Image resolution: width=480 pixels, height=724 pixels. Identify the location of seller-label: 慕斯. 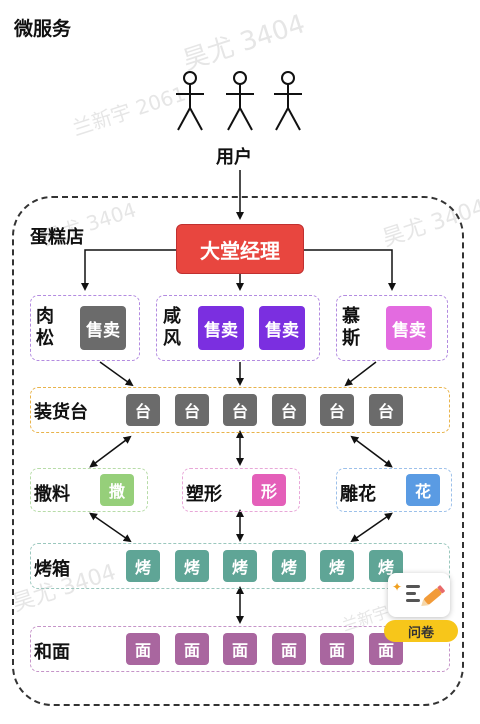
(351, 327).